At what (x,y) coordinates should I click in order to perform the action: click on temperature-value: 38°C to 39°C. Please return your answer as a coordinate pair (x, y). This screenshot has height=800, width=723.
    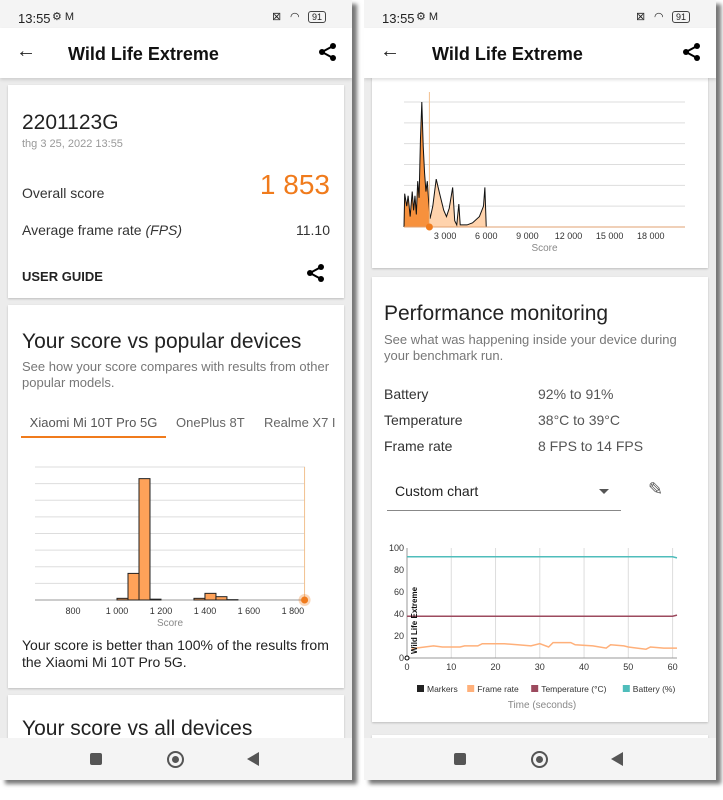
    Looking at the image, I should click on (579, 420).